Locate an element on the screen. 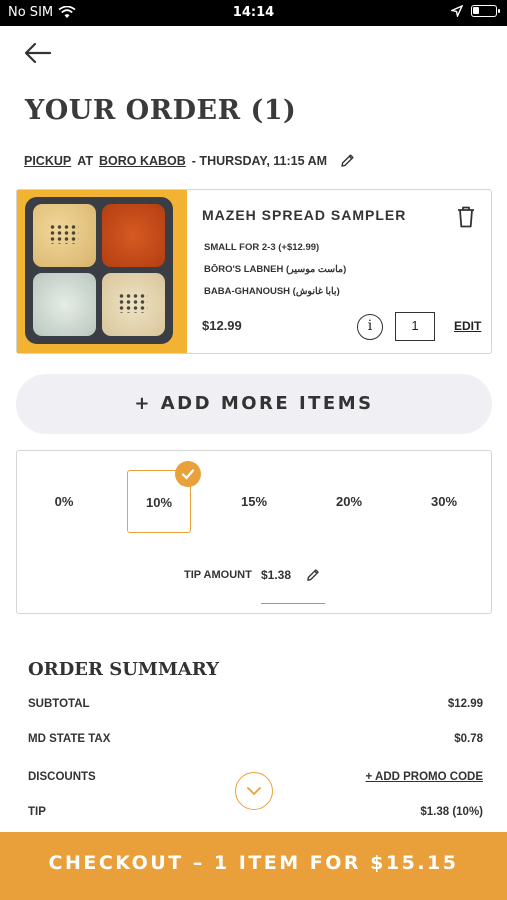 This screenshot has width=507, height=900. tax-value: $0.78 is located at coordinates (468, 739).